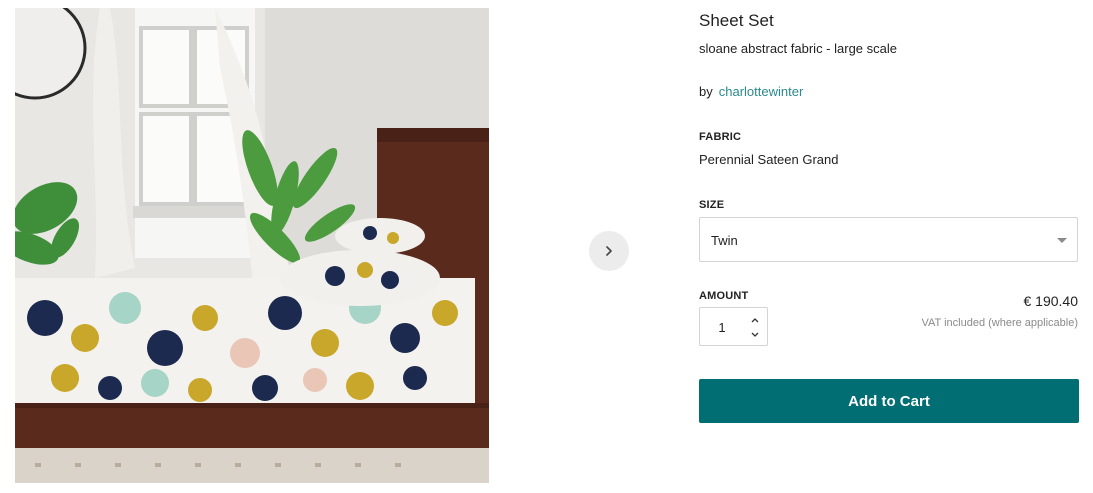 This screenshot has height=493, width=1093. I want to click on chevron-down-icon, so click(1062, 240).